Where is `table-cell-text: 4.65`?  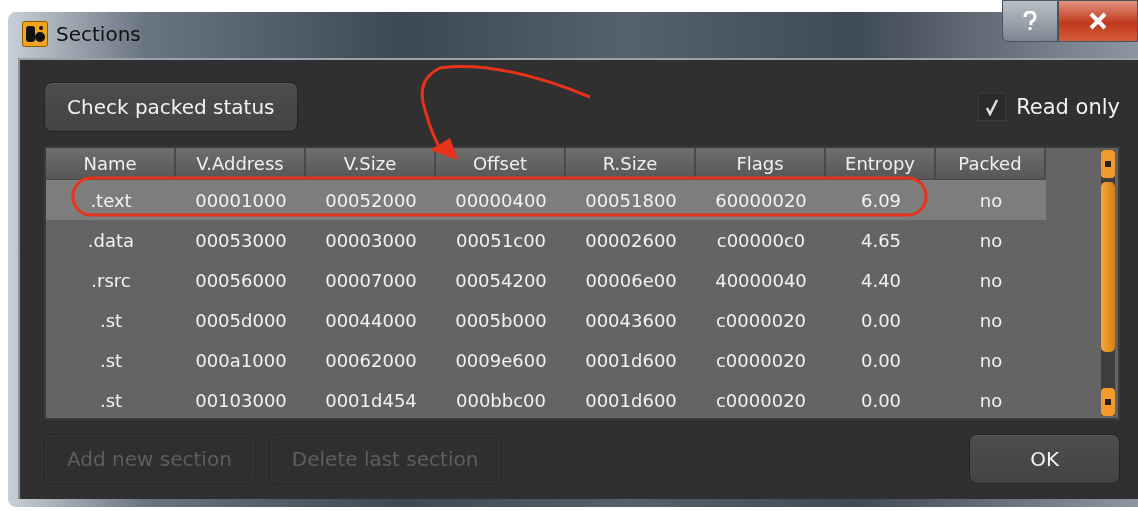
table-cell-text: 4.65 is located at coordinates (881, 240).